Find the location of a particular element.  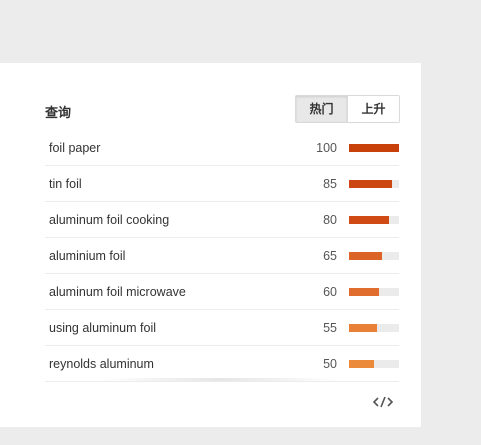

query-value: 60 is located at coordinates (330, 292).